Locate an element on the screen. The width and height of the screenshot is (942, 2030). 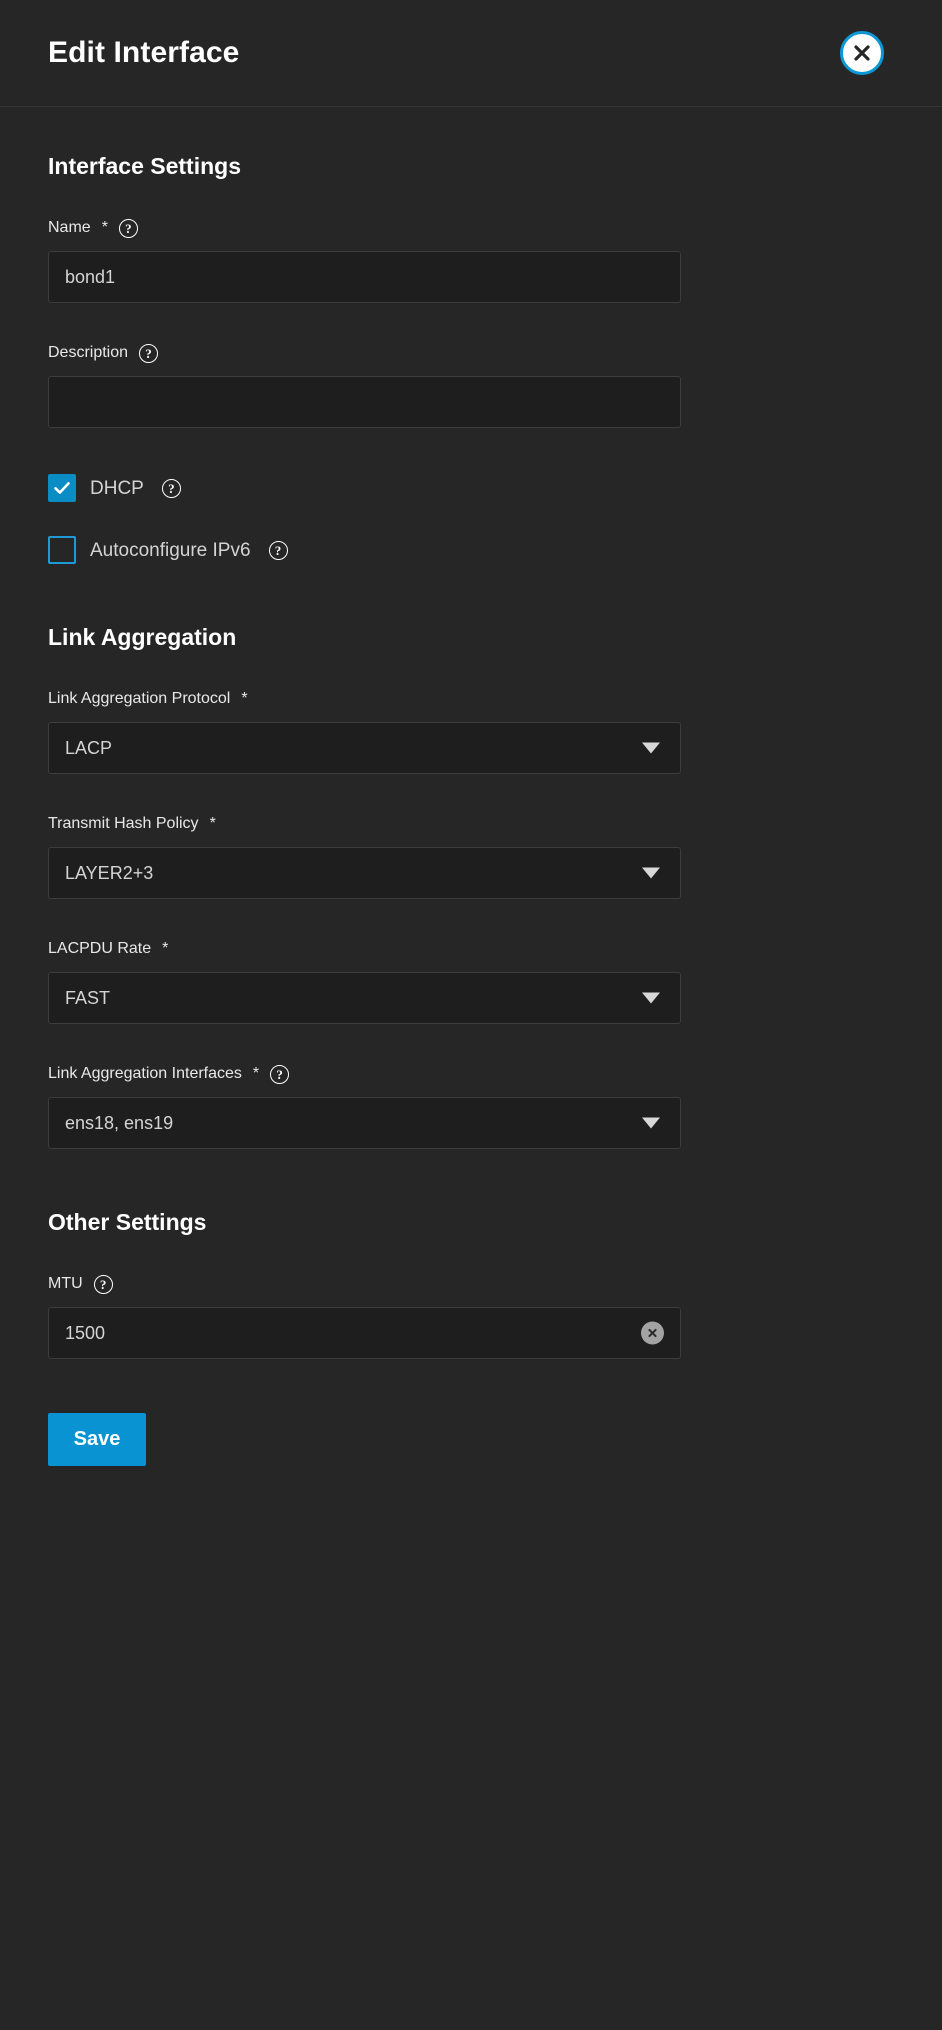
link-aggregation-interfaces-value: ens18, ens19 is located at coordinates (119, 1123).